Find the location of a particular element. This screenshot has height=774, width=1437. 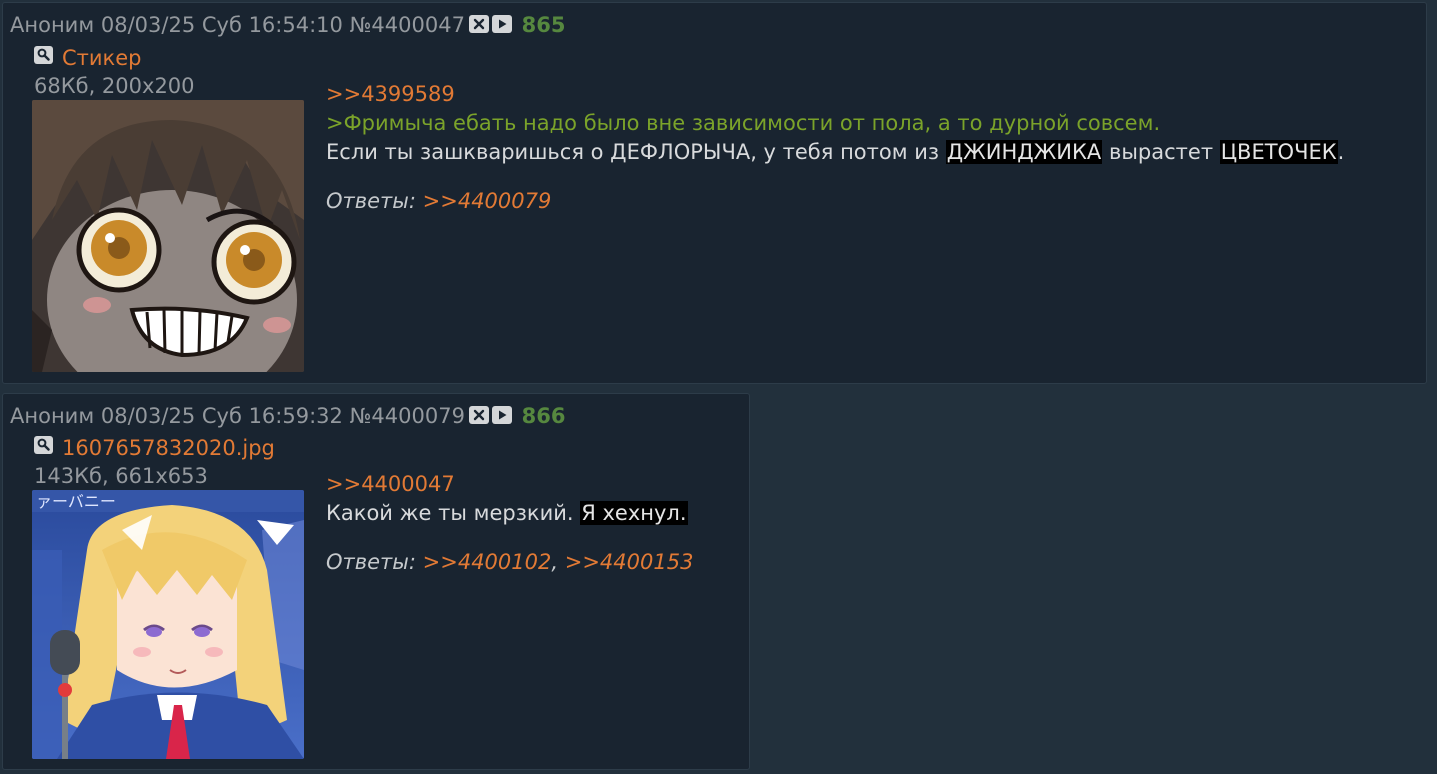

spoiler-text: ДЖИНДЖИКА is located at coordinates (1024, 152).